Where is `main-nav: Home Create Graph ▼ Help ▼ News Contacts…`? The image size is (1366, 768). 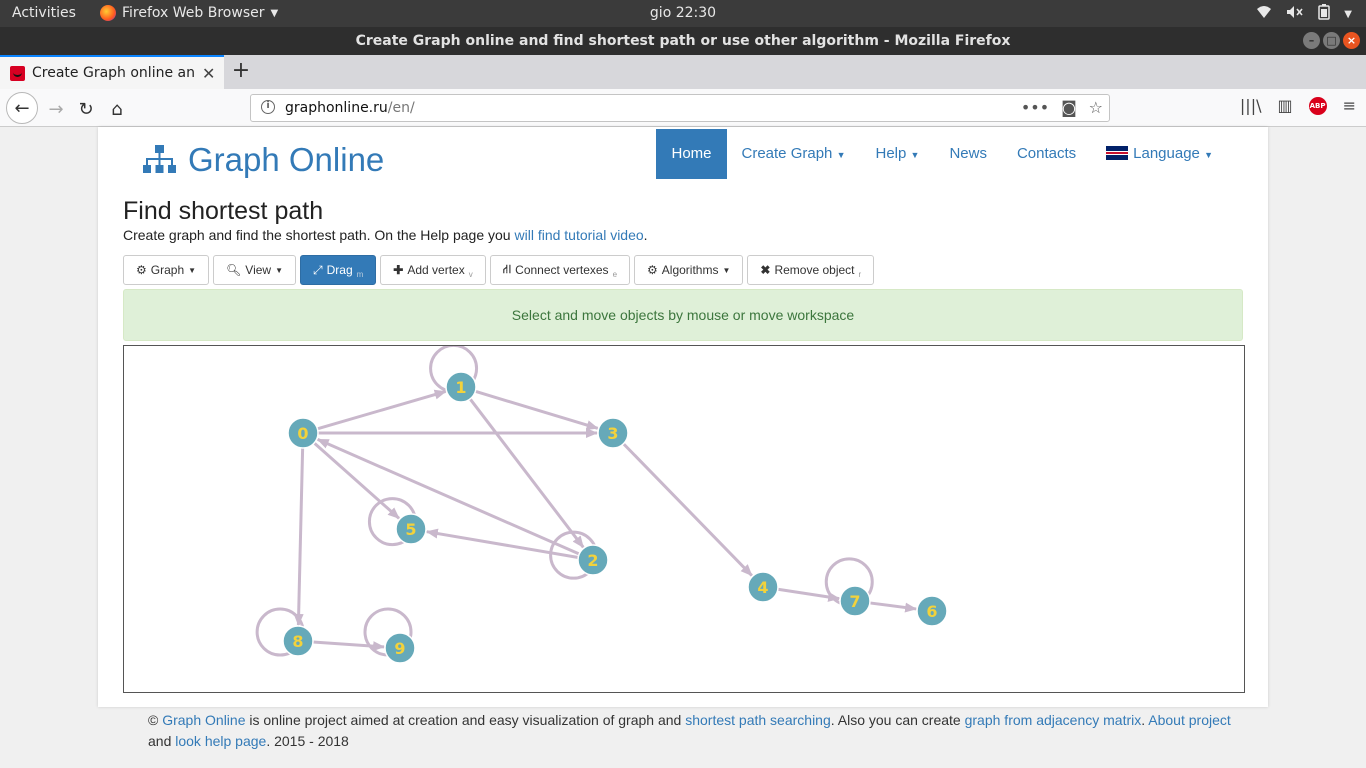 main-nav: Home Create Graph ▼ Help ▼ News Contacts… is located at coordinates (942, 154).